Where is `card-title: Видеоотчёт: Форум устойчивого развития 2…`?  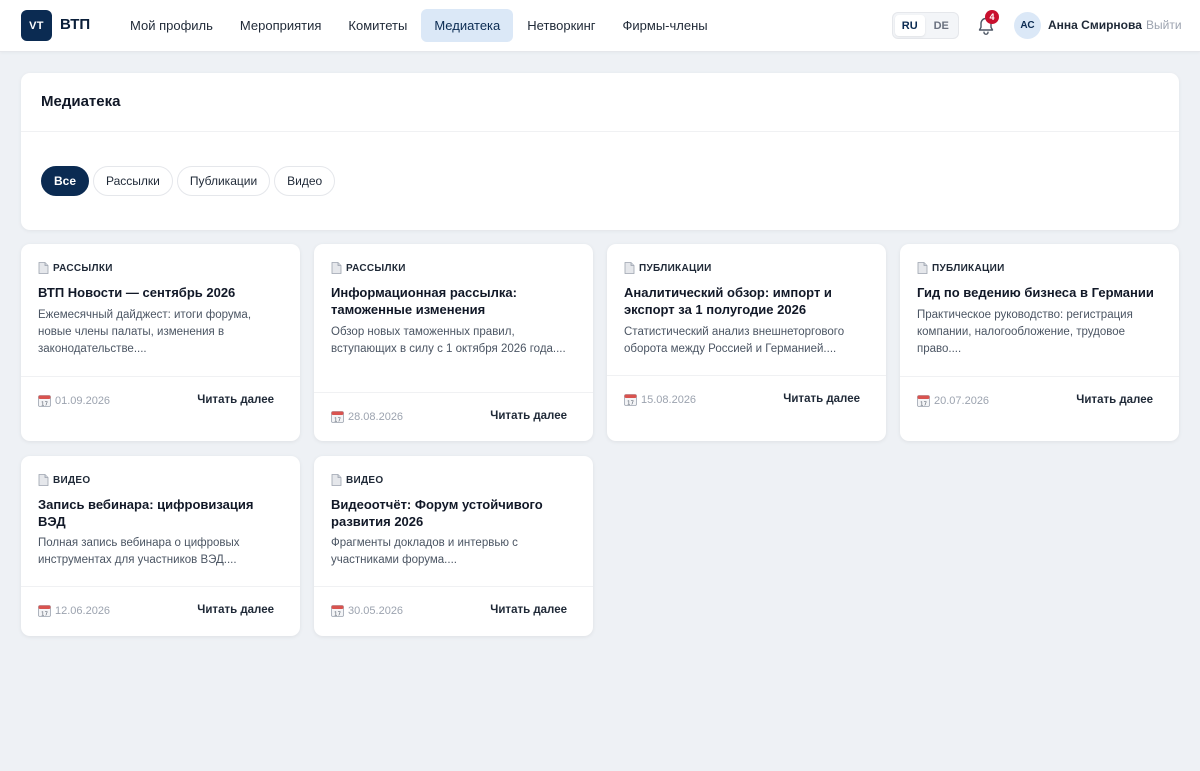
card-title: Видеоотчёт: Форум устойчивого развития 2… is located at coordinates (453, 513).